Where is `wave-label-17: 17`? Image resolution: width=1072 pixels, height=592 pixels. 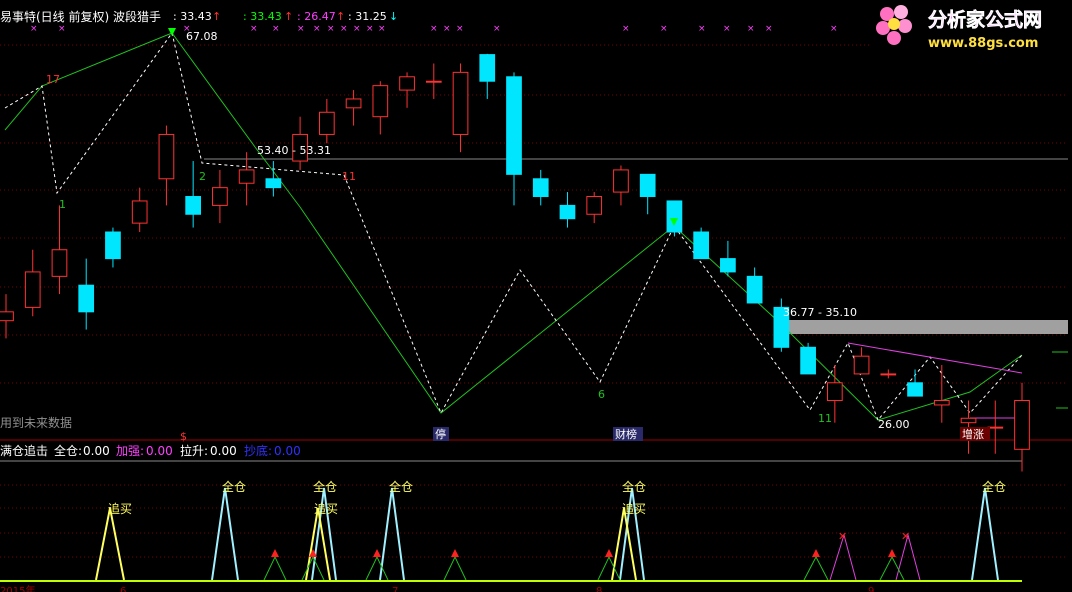
wave-label-17: 17 is located at coordinates (53, 79).